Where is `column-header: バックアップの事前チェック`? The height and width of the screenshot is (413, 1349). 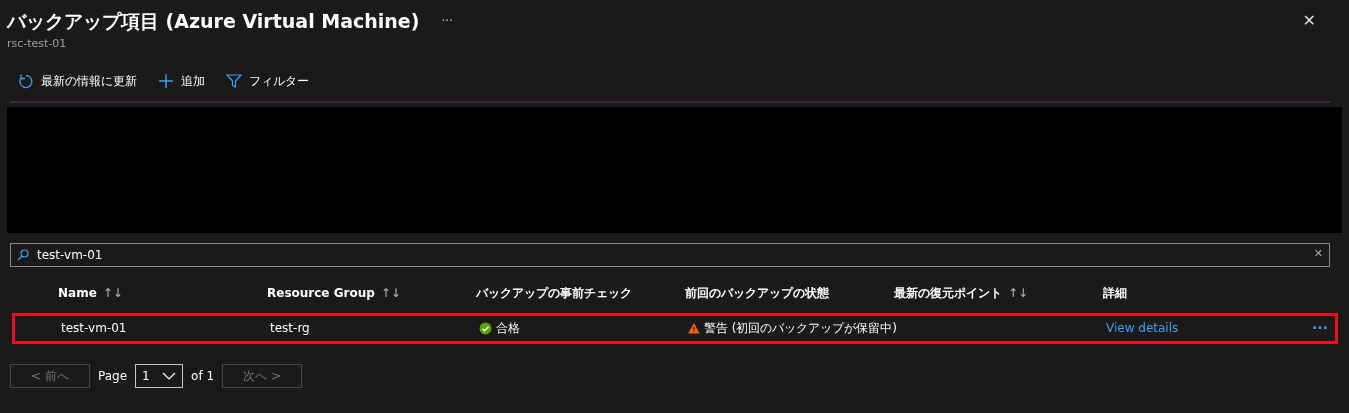
column-header: バックアップの事前チェック is located at coordinates (554, 292).